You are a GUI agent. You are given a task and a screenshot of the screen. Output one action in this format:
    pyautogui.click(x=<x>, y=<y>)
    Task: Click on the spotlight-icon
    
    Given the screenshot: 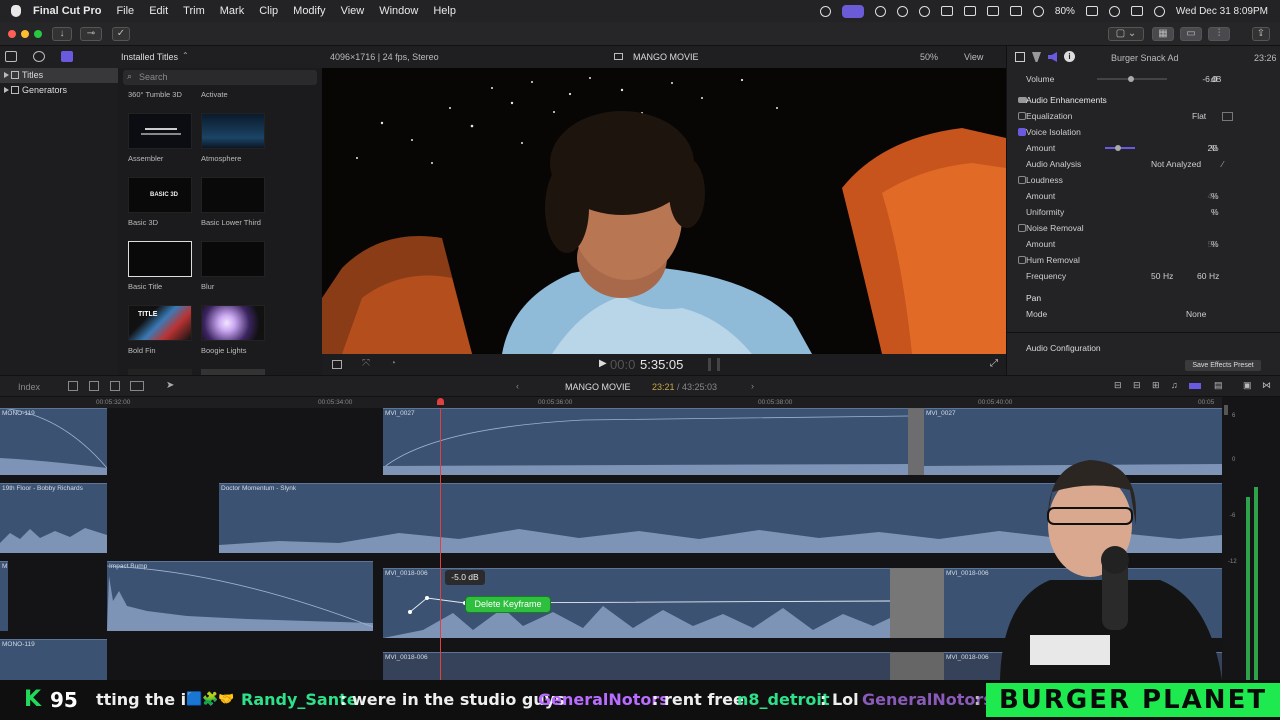 What is the action you would take?
    pyautogui.click(x=1114, y=11)
    